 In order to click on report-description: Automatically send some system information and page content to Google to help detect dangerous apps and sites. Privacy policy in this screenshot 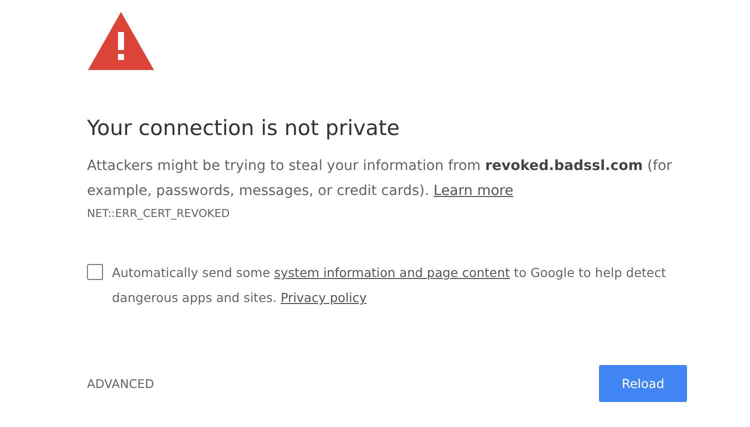, I will do `click(390, 285)`.